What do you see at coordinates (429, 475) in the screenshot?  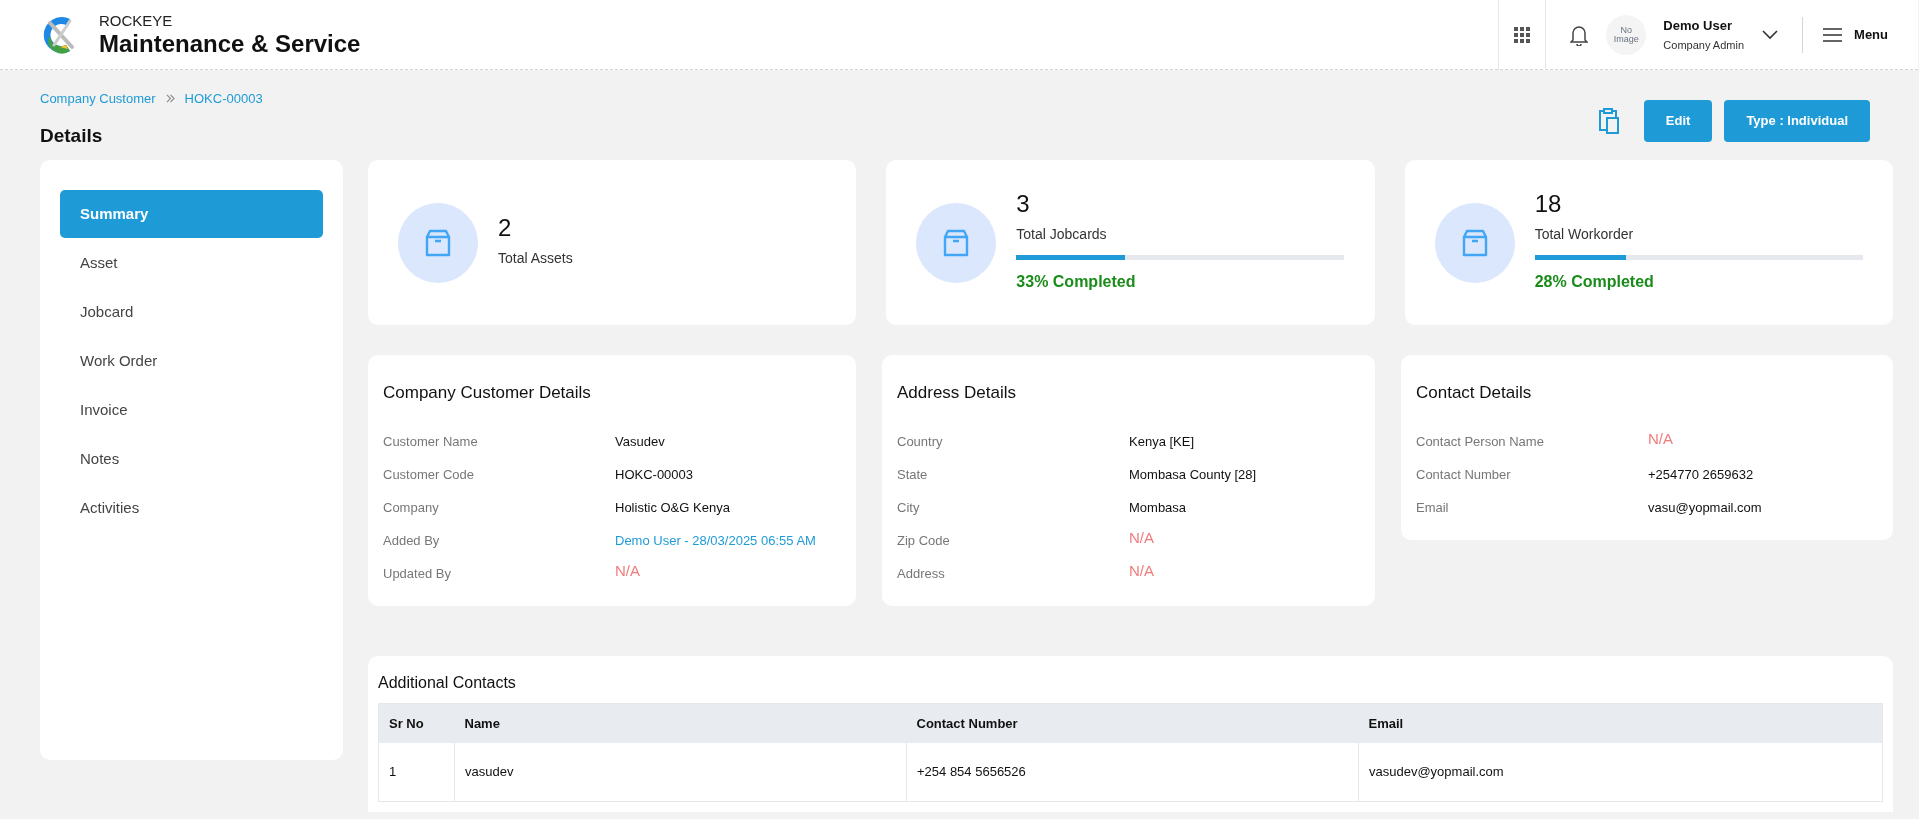 I see `field-label: Customer Code` at bounding box center [429, 475].